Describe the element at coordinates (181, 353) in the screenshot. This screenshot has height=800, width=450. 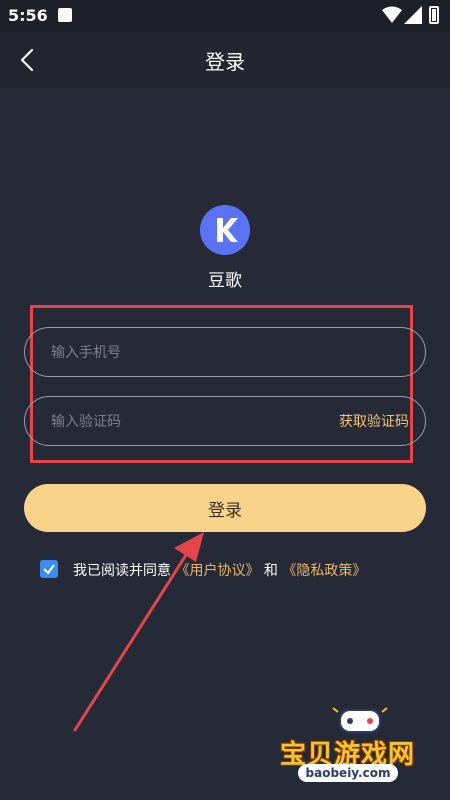
I see `phone-input` at that location.